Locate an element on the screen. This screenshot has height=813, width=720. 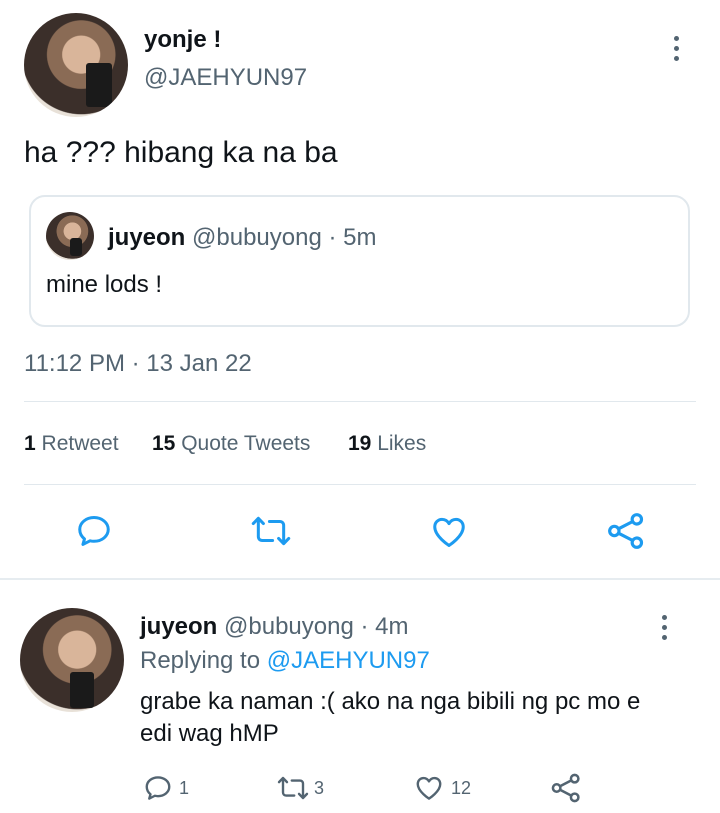
quoted-avatar is located at coordinates (70, 236).